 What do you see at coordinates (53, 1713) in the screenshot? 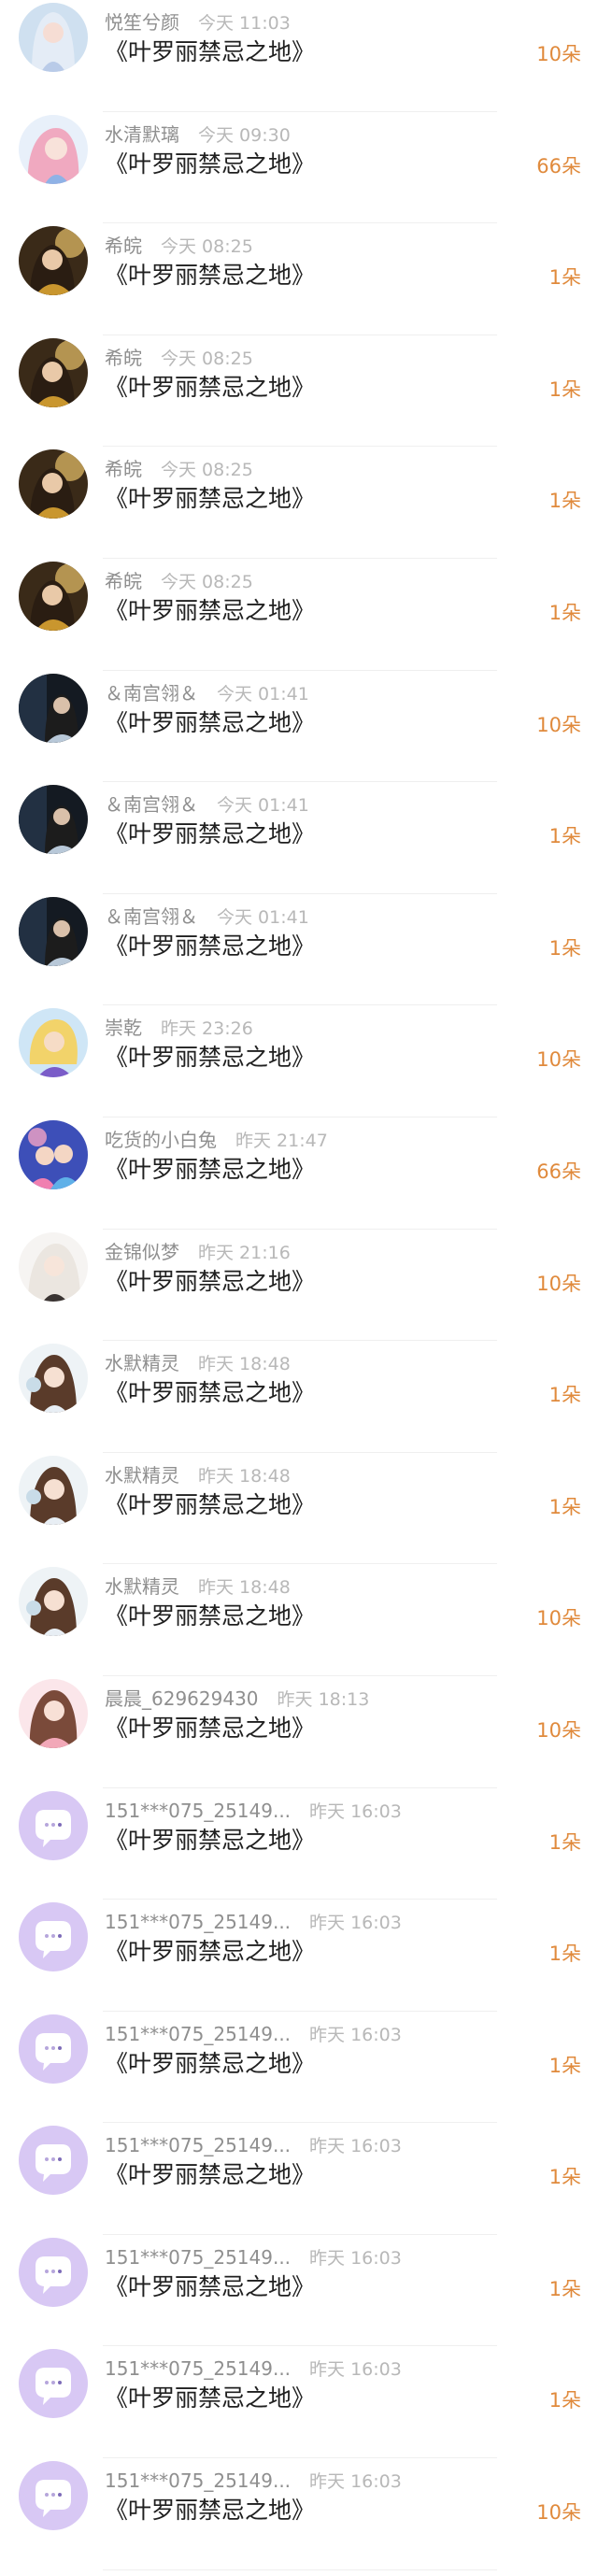
I see `avatar-pink-girl-icon` at bounding box center [53, 1713].